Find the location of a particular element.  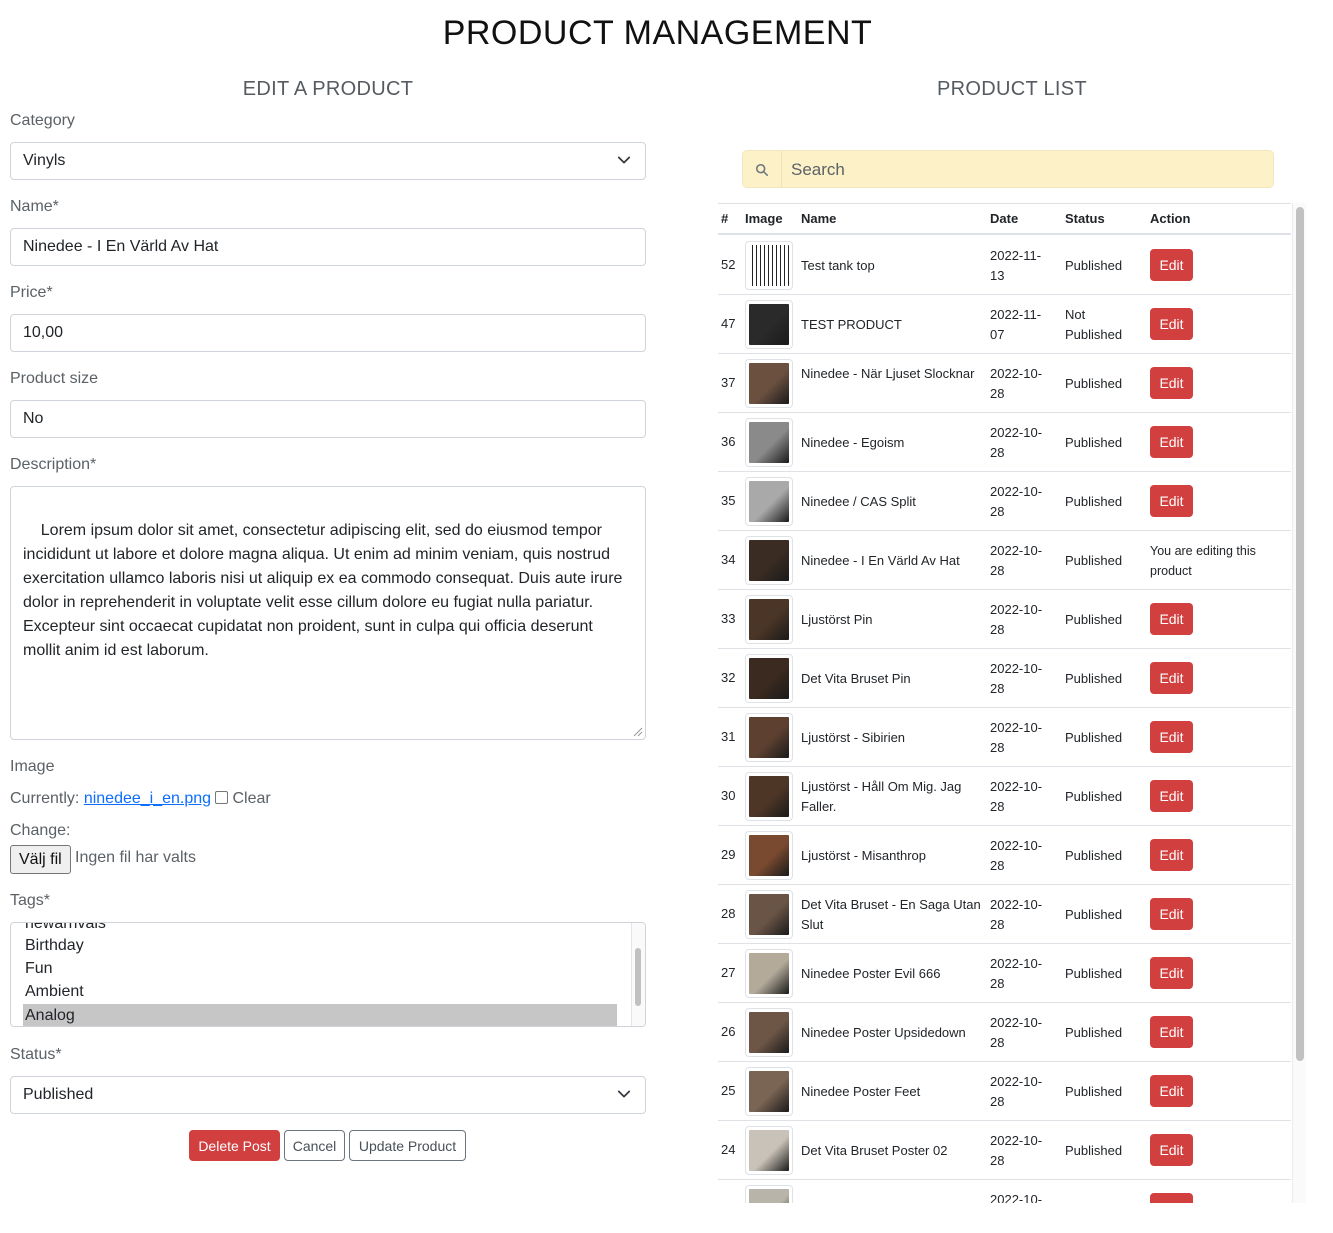

search-bar: Search is located at coordinates (1008, 169).